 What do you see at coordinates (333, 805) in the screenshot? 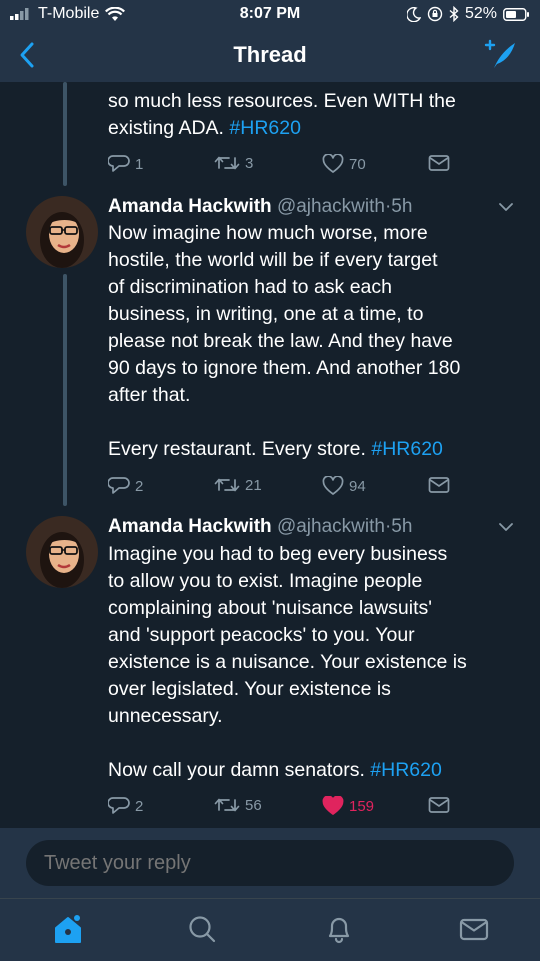
I see `heart-filled-icon` at bounding box center [333, 805].